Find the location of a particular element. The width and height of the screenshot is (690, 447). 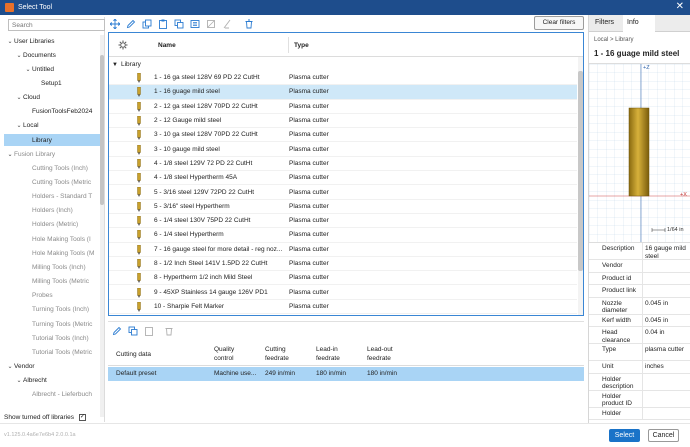

table-row: 3 - 10 gauge mild steel Plasma cutter is located at coordinates (343, 150).